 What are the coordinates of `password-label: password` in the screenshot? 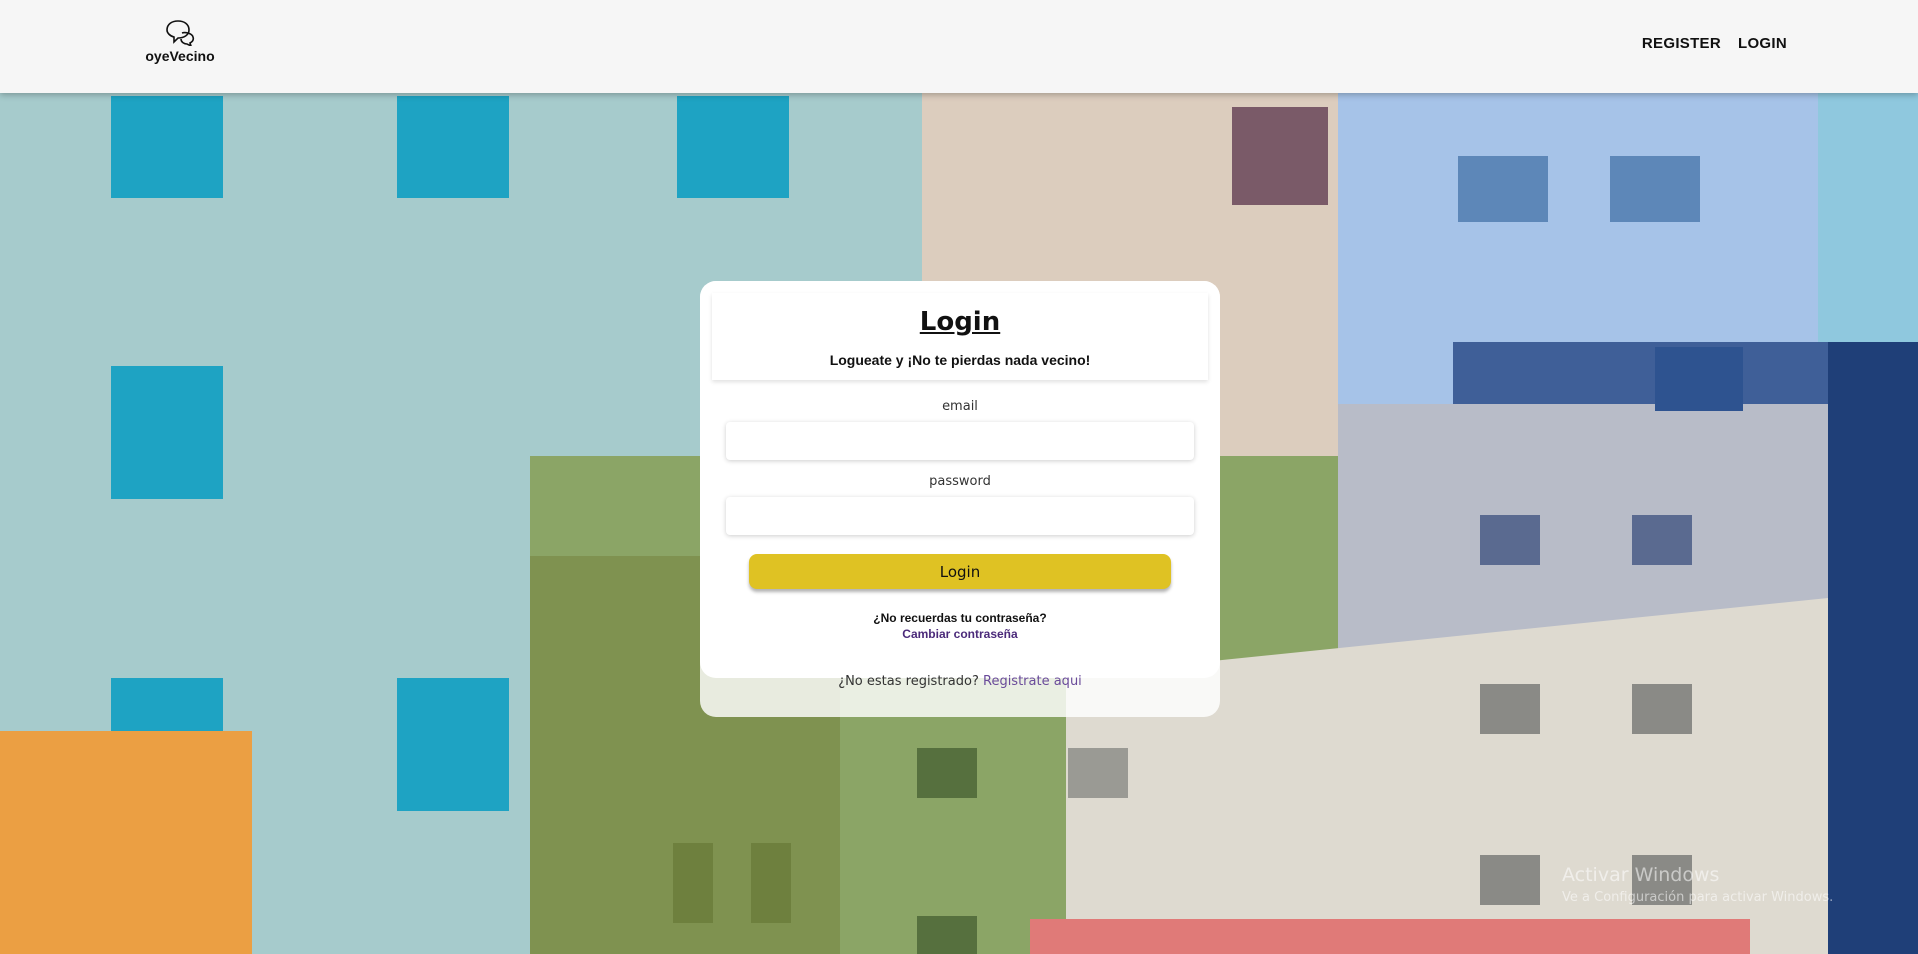 It's located at (960, 481).